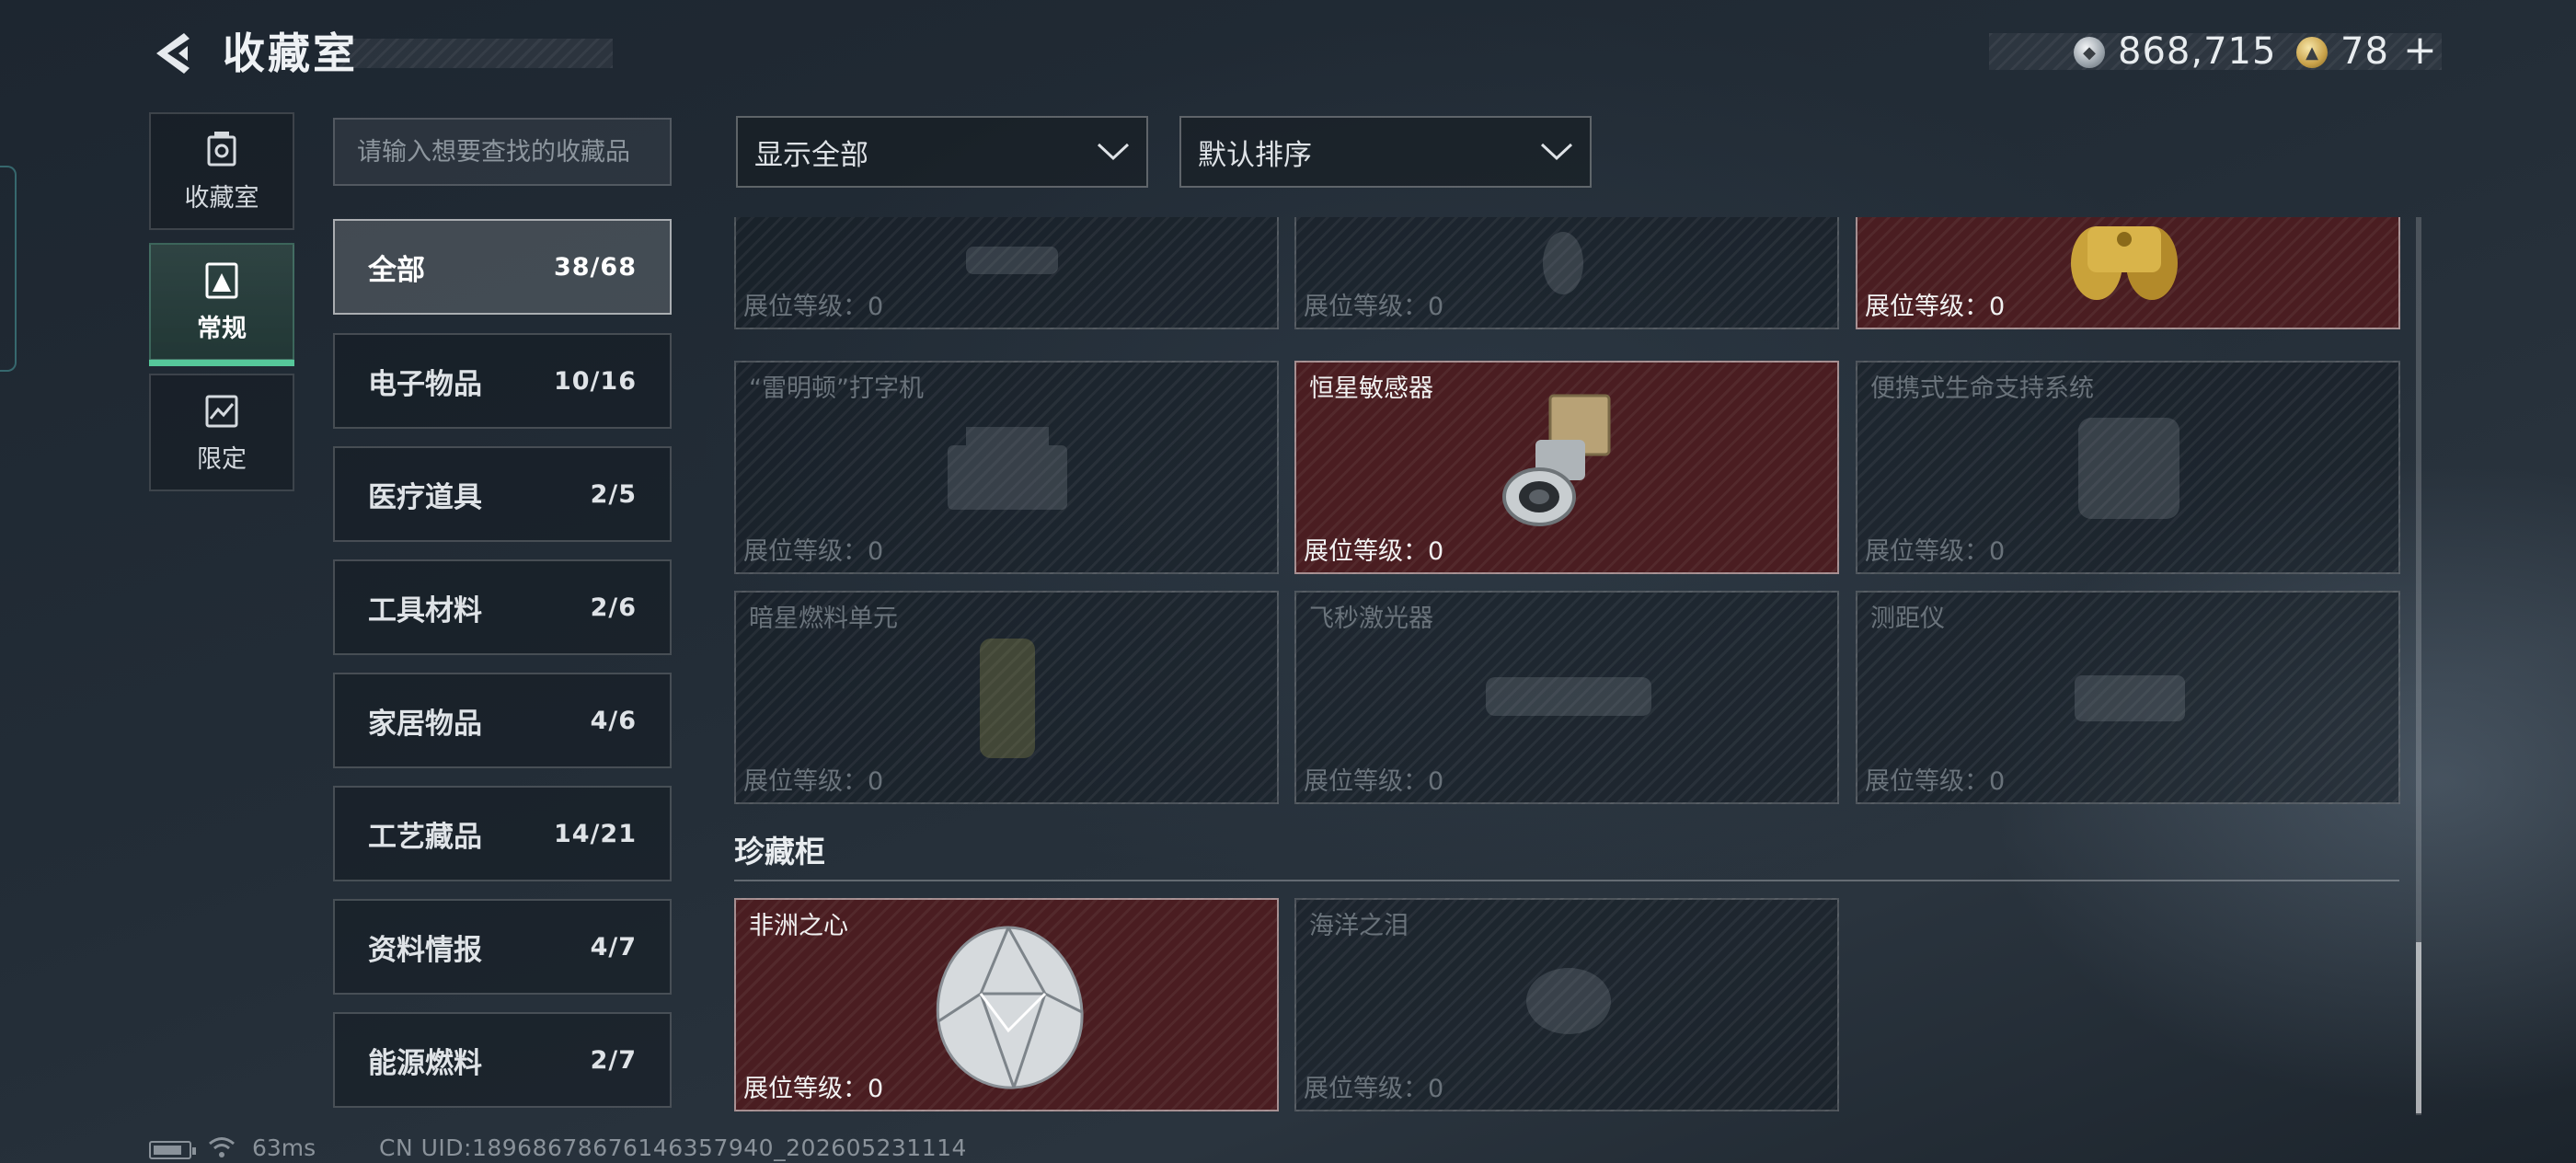 This screenshot has height=1163, width=2576. Describe the element at coordinates (613, 947) in the screenshot. I see `category-count: 4/7` at that location.